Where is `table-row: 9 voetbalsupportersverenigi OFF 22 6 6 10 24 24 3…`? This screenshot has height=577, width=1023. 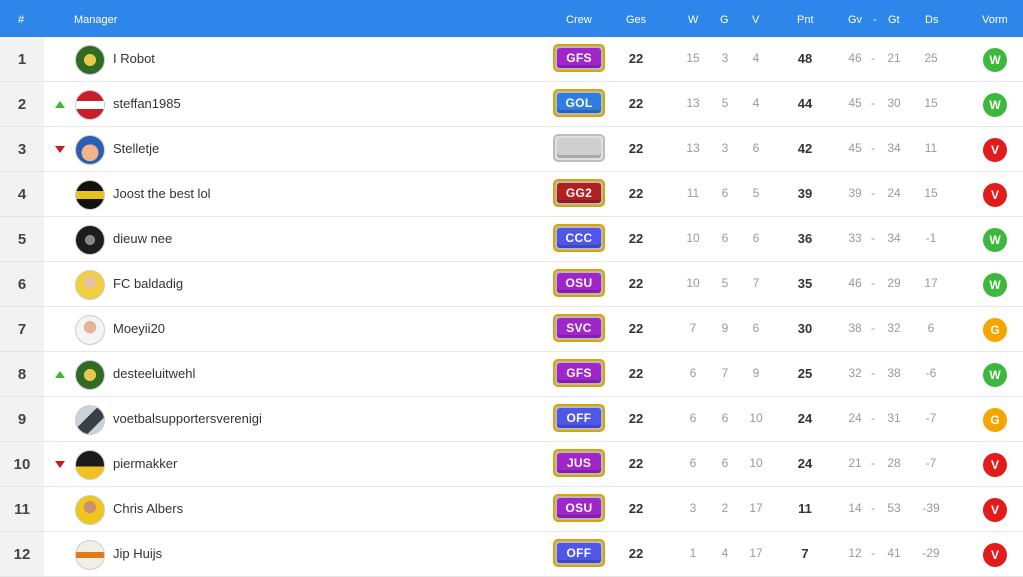 table-row: 9 voetbalsupportersverenigi OFF 22 6 6 10 24 24 3… is located at coordinates (511, 419).